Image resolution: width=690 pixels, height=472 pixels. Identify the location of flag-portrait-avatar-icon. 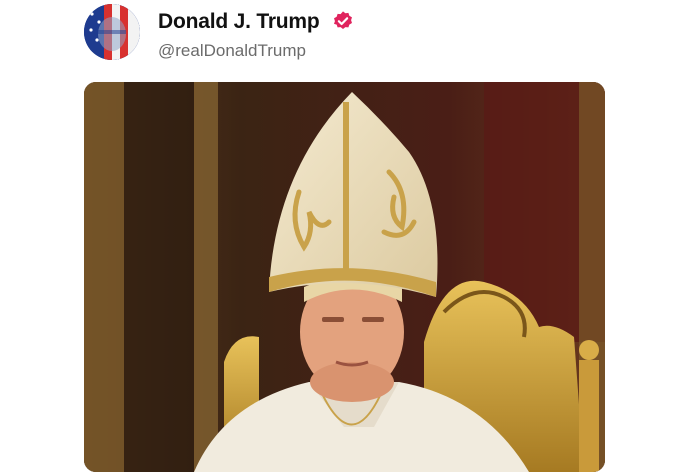
(112, 32).